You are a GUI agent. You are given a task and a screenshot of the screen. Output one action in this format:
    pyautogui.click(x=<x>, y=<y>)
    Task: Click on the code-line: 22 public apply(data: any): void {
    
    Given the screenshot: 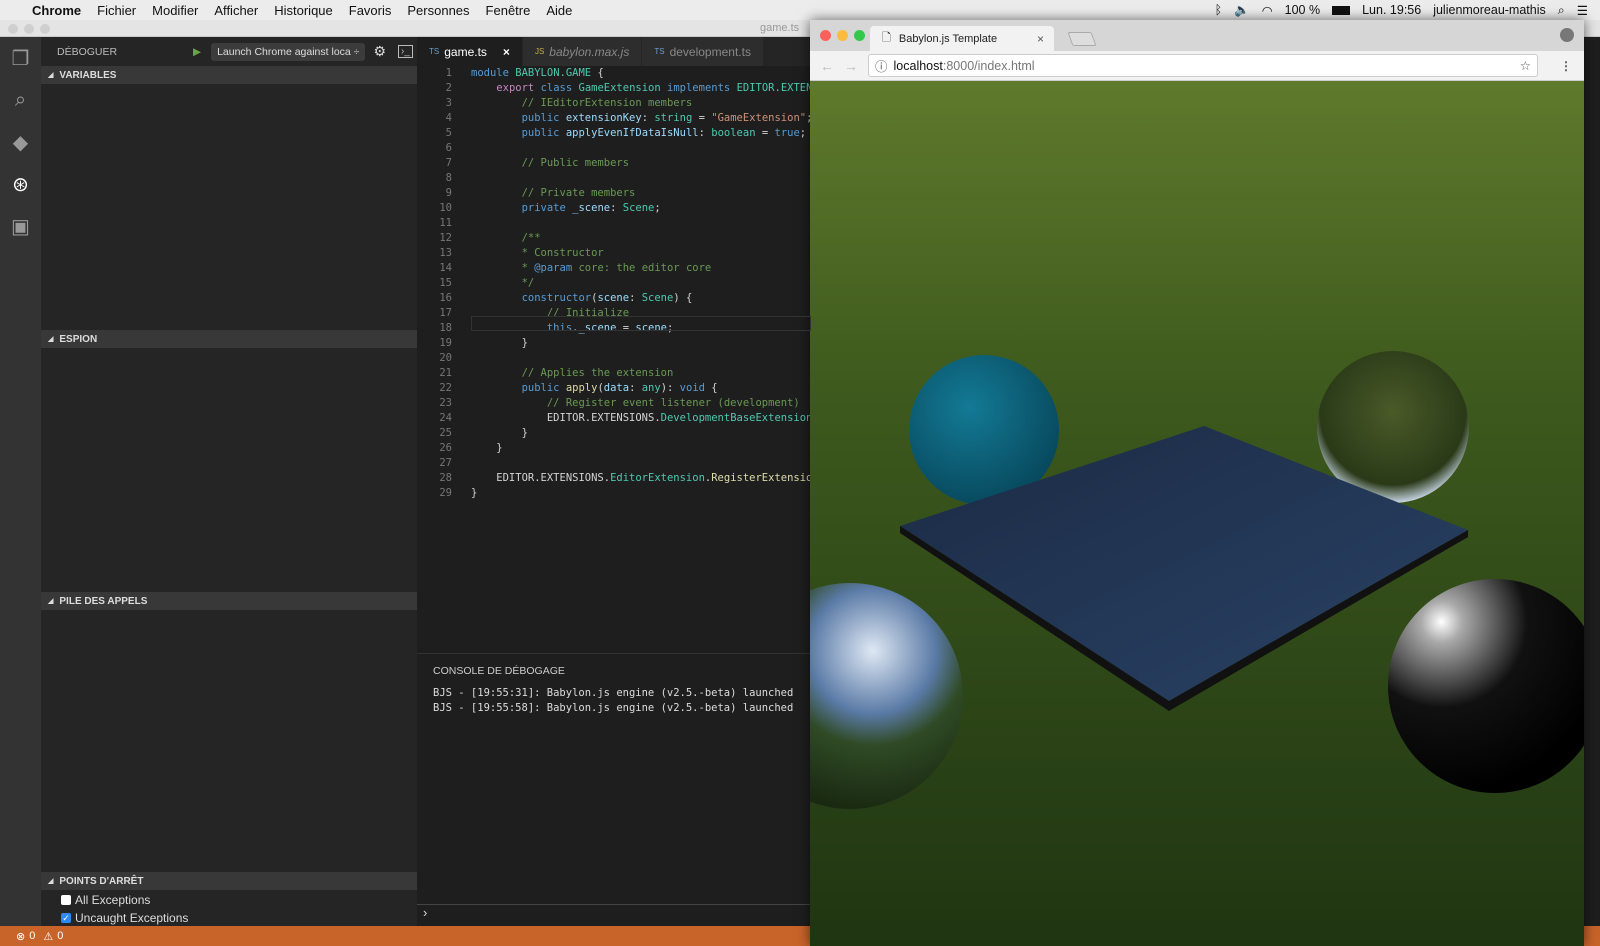 What is the action you would take?
    pyautogui.click(x=614, y=388)
    